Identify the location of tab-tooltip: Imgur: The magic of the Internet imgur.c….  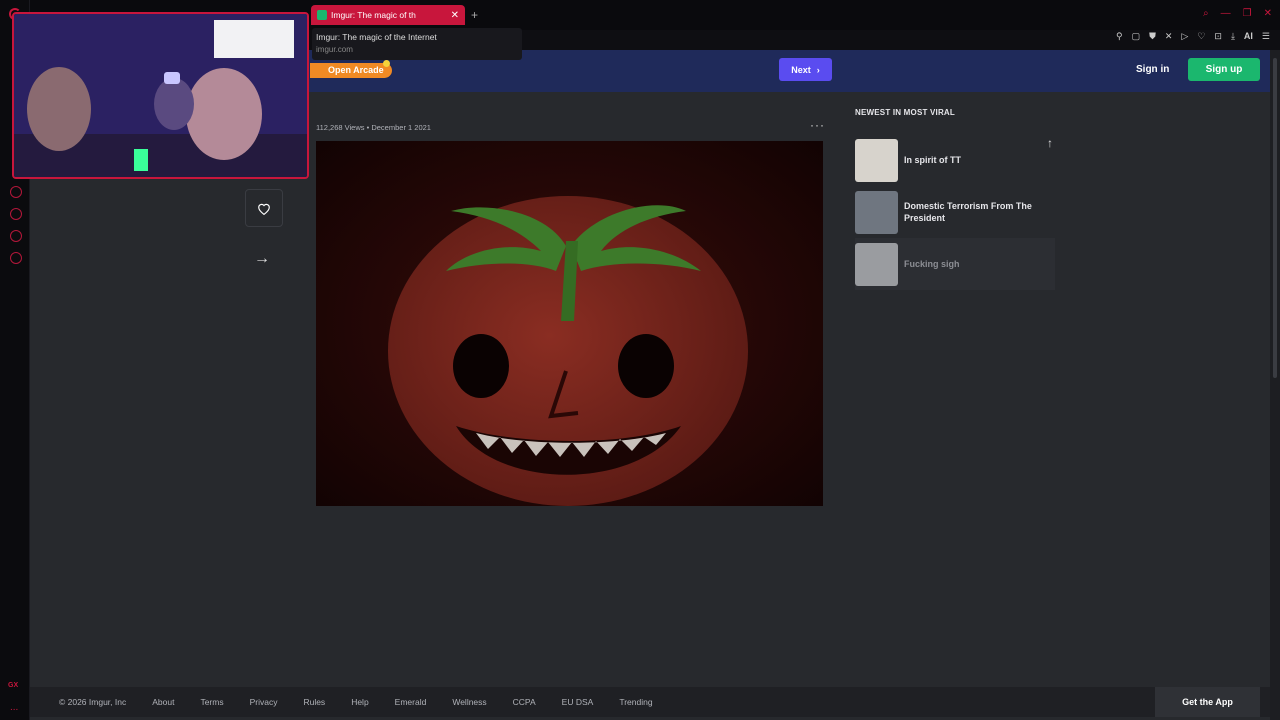
(417, 44).